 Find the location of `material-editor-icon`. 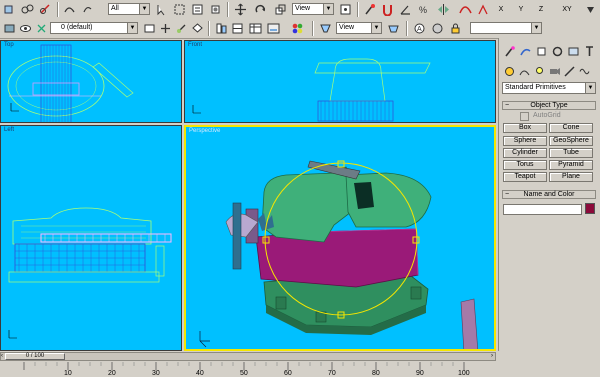

material-editor-icon is located at coordinates (297, 28).